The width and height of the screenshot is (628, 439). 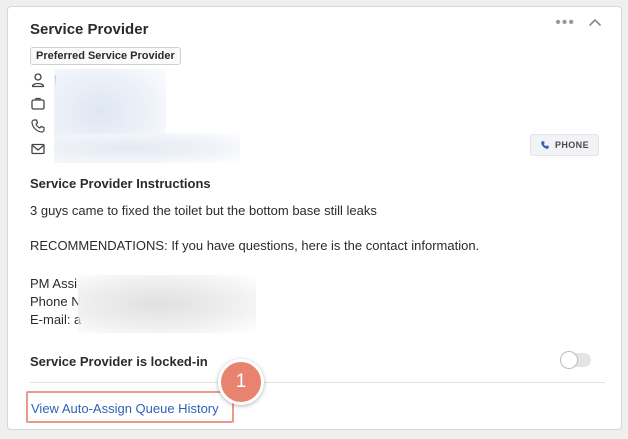 I want to click on phone-button-label: PHONE, so click(x=571, y=145).